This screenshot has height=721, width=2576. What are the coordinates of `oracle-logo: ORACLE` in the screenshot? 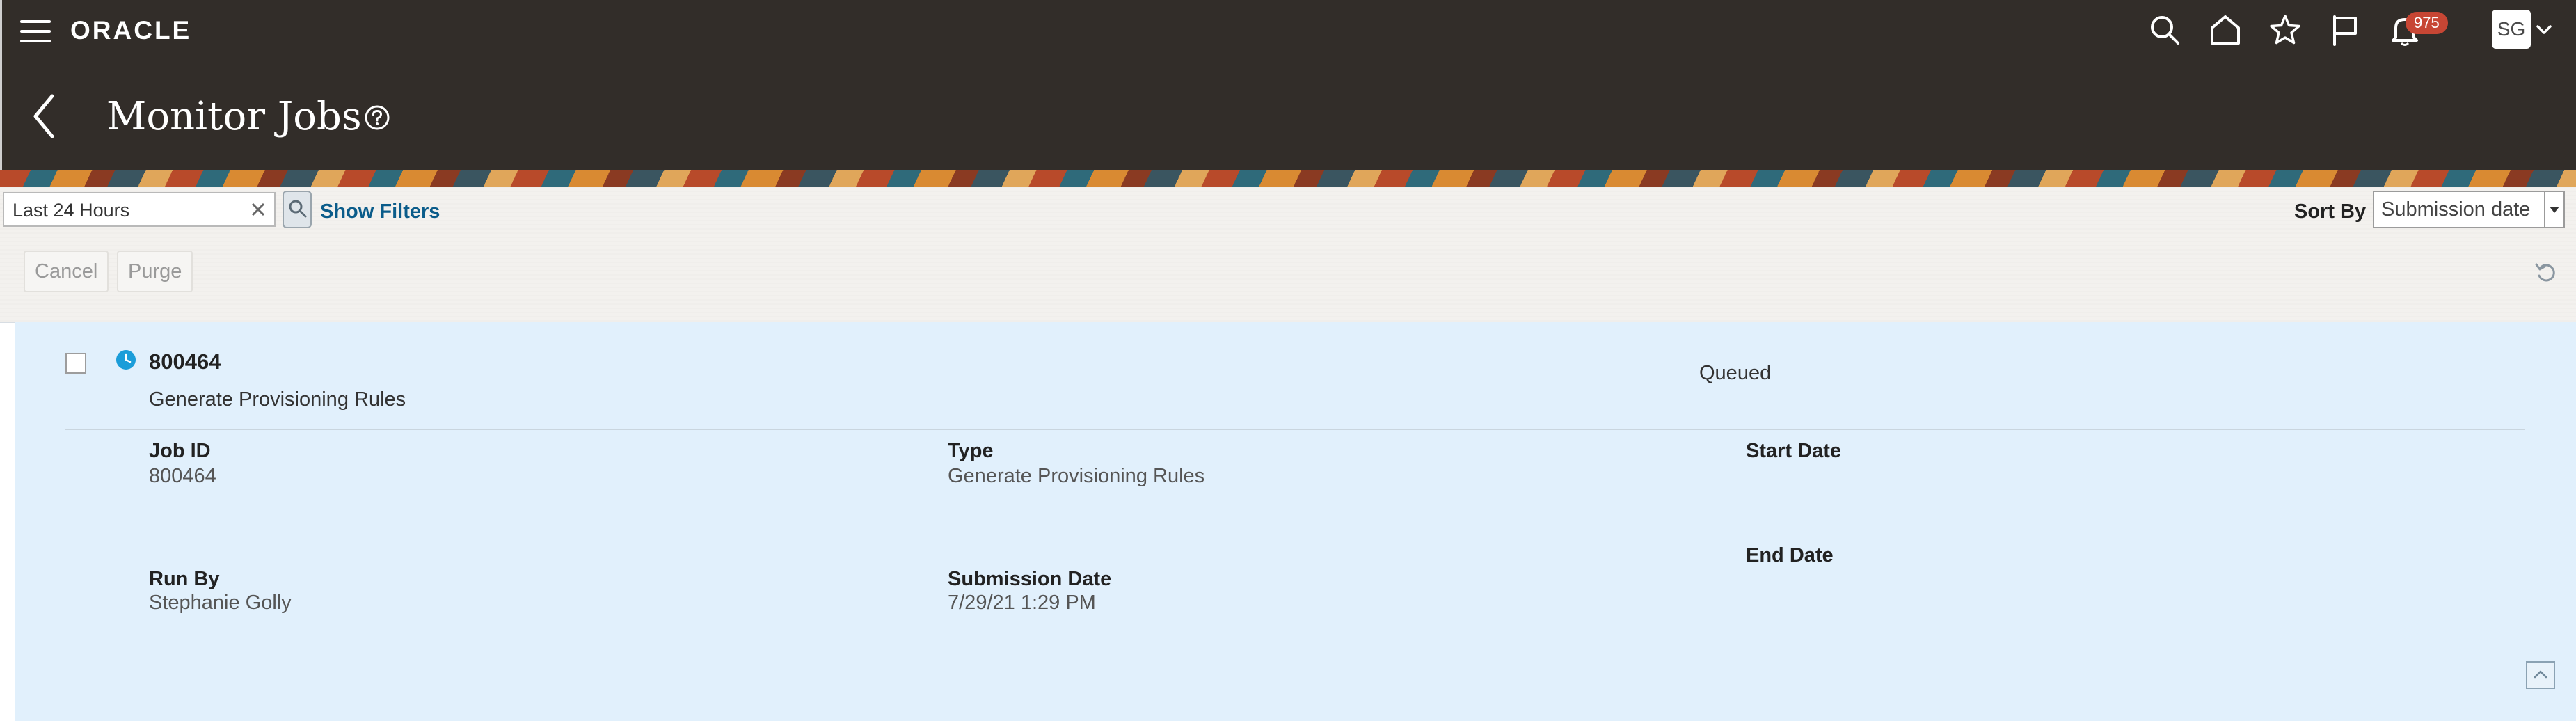 It's located at (131, 30).